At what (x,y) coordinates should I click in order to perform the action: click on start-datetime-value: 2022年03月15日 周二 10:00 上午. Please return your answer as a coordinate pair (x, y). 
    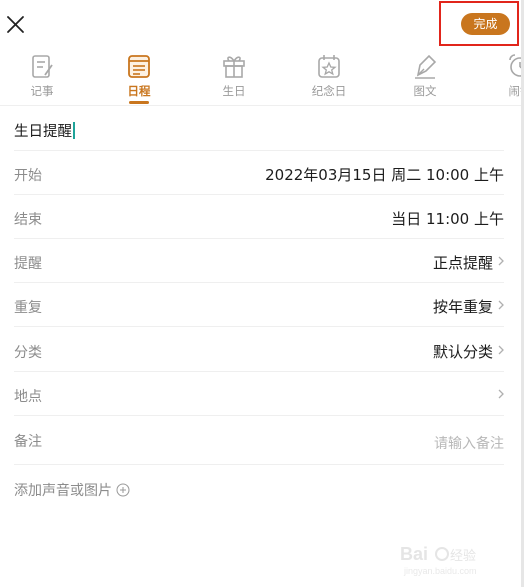
    Looking at the image, I should click on (384, 175).